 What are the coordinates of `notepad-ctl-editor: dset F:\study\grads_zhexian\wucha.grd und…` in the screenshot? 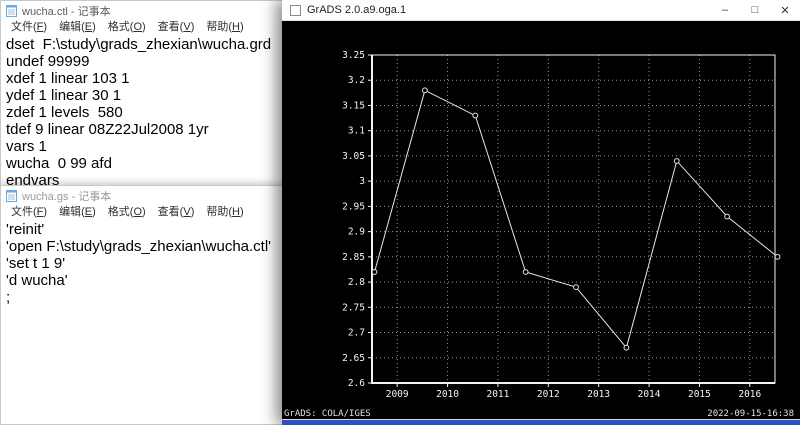 It's located at (142, 111).